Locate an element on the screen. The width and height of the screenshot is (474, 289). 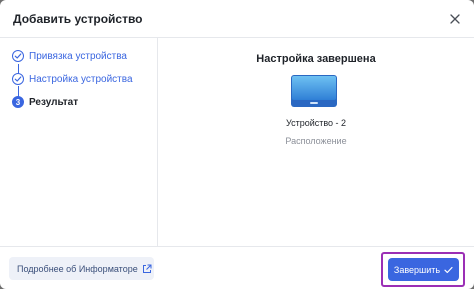
device-location: Расположение is located at coordinates (316, 141).